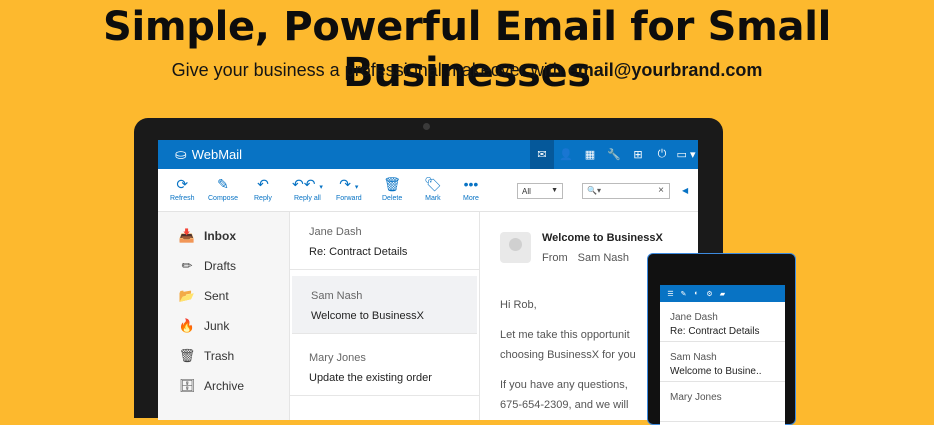 The image size is (934, 425). I want to click on reader-greeting: Hi Rob,, so click(518, 305).